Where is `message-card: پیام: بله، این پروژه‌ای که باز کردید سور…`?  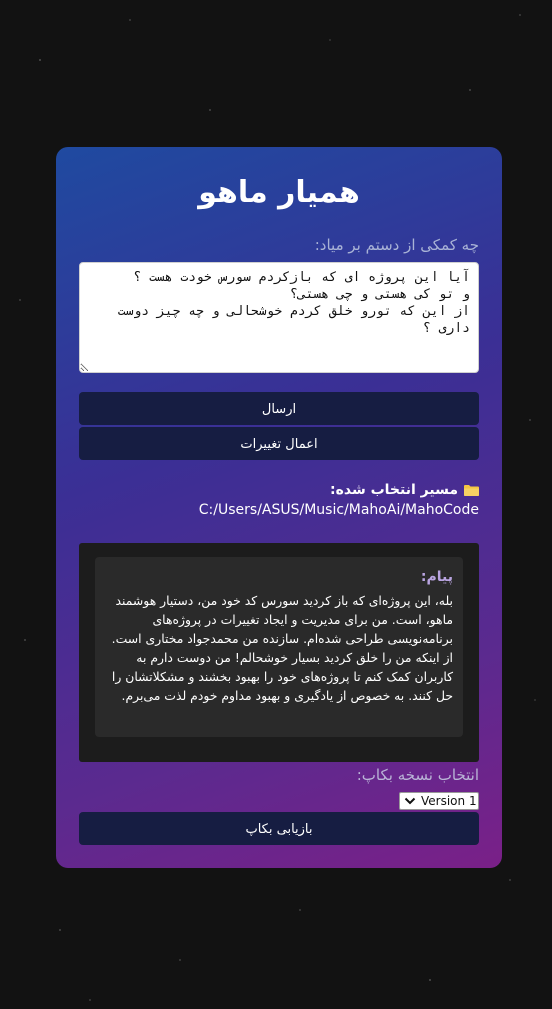 message-card: پیام: بله، این پروژه‌ای که باز کردید سور… is located at coordinates (279, 647).